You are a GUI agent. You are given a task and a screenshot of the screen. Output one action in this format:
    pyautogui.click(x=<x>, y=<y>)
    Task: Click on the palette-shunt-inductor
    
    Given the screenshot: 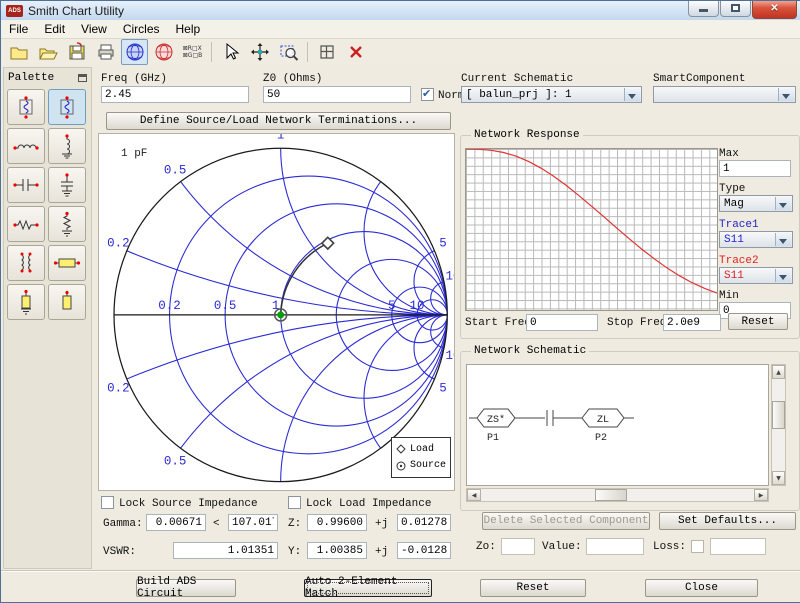 What is the action you would take?
    pyautogui.click(x=67, y=146)
    